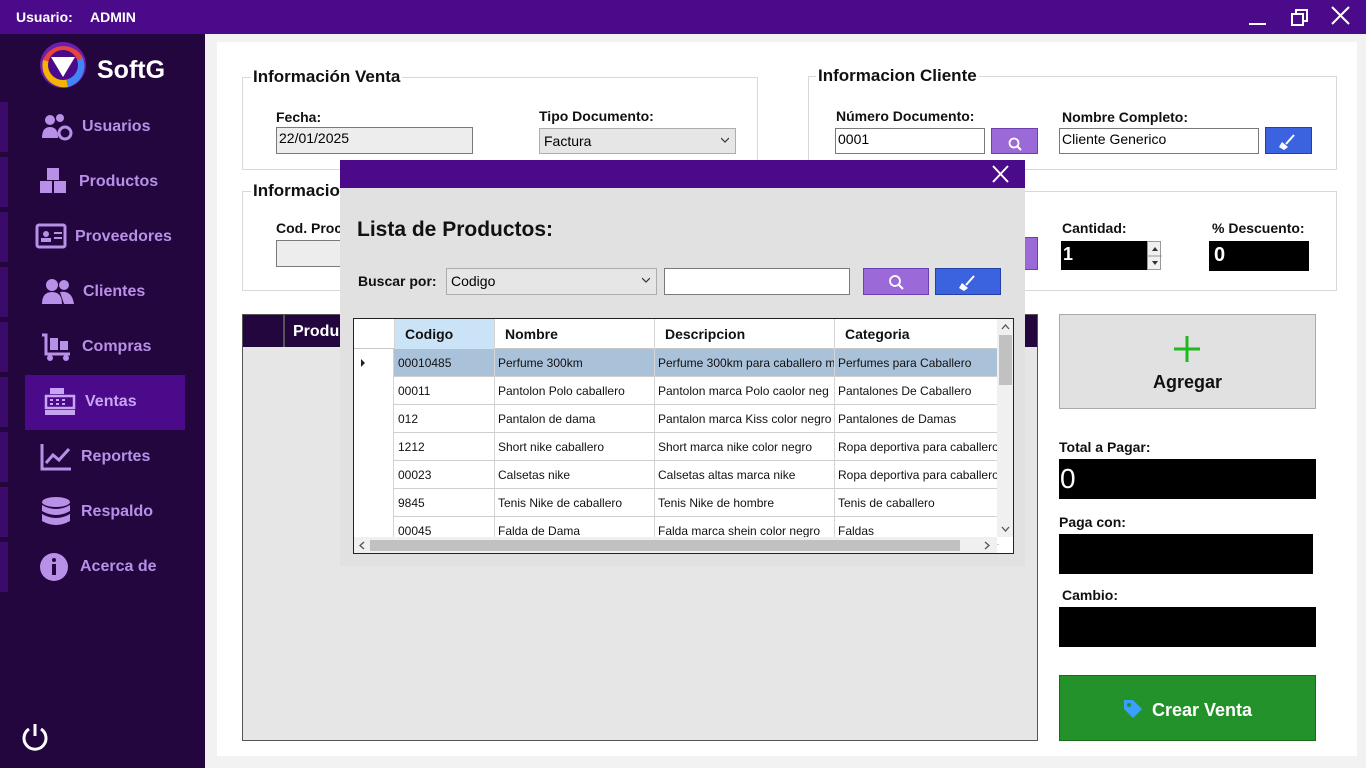 Image resolution: width=1366 pixels, height=768 pixels. Describe the element at coordinates (1186, 554) in the screenshot. I see `paga-con-field` at that location.